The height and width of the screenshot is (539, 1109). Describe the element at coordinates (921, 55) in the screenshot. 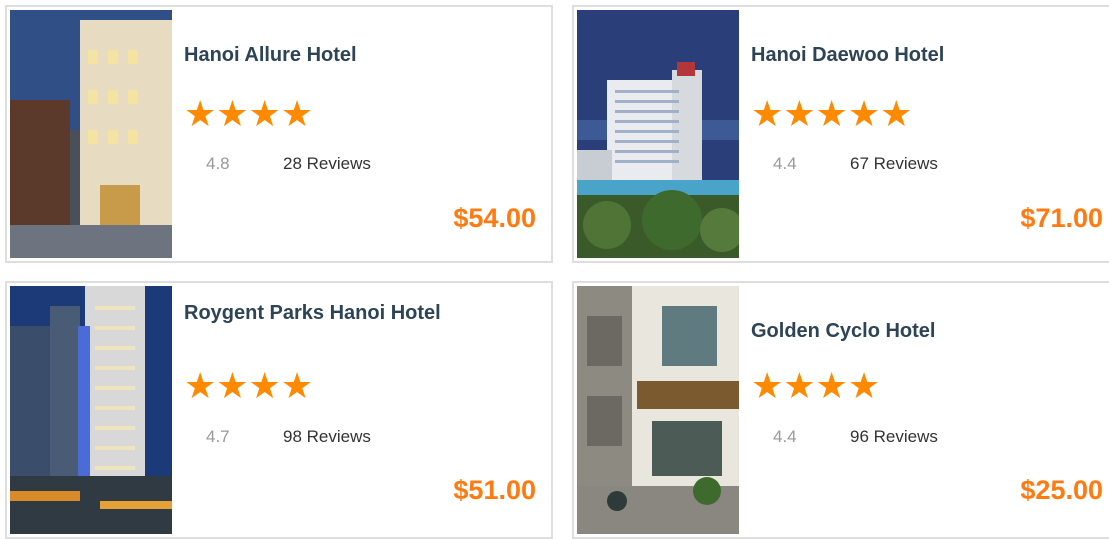

I see `hotel-name: Hanoi Daewoo Hotel` at that location.